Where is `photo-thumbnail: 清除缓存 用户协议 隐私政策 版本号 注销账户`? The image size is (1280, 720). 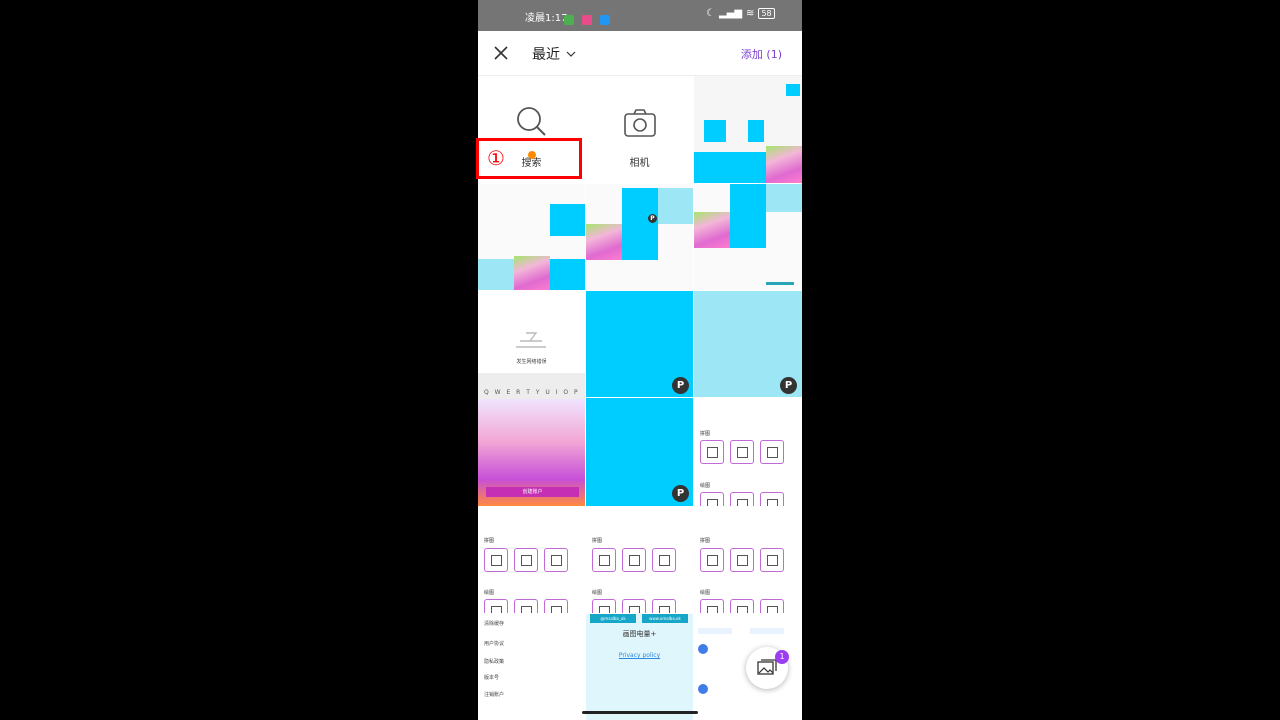
photo-thumbnail: 清除缓存 用户协议 隐私政策 版本号 注销账户 is located at coordinates (531, 667).